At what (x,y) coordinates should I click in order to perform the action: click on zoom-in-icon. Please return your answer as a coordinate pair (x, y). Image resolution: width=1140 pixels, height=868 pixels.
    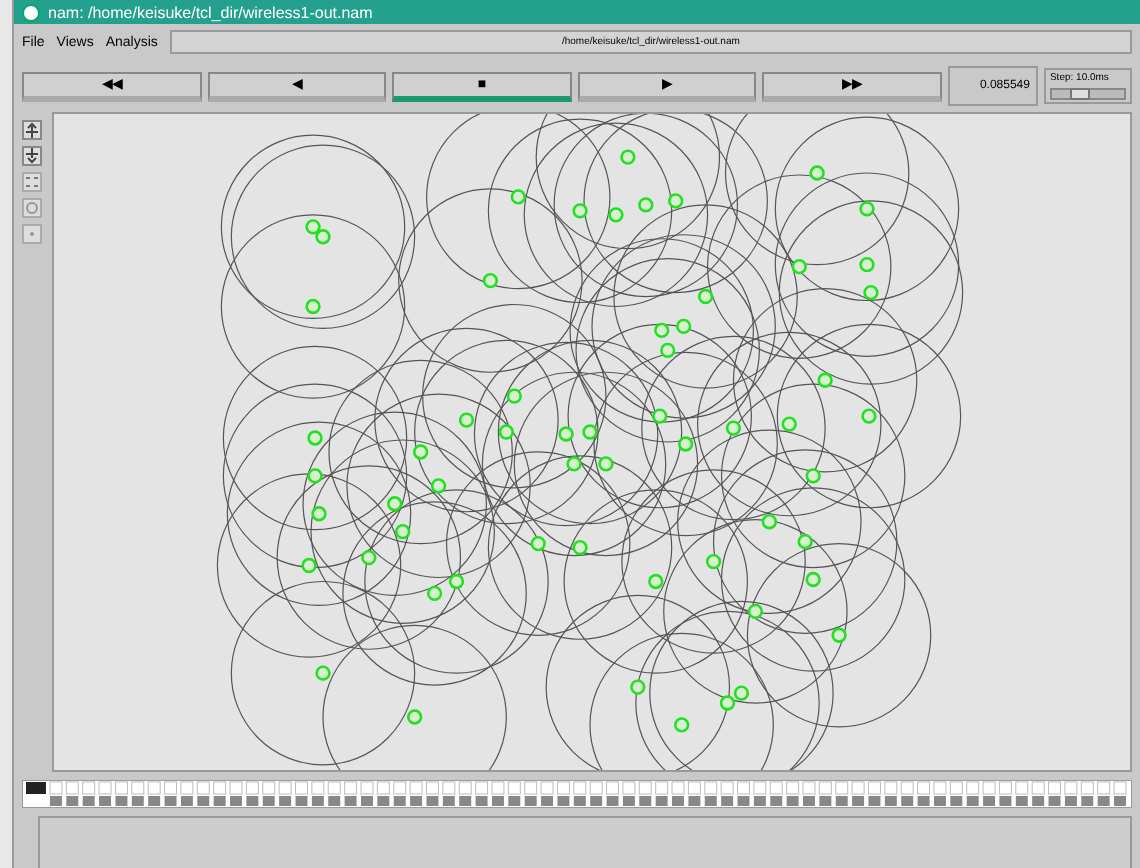
    Looking at the image, I should click on (32, 130).